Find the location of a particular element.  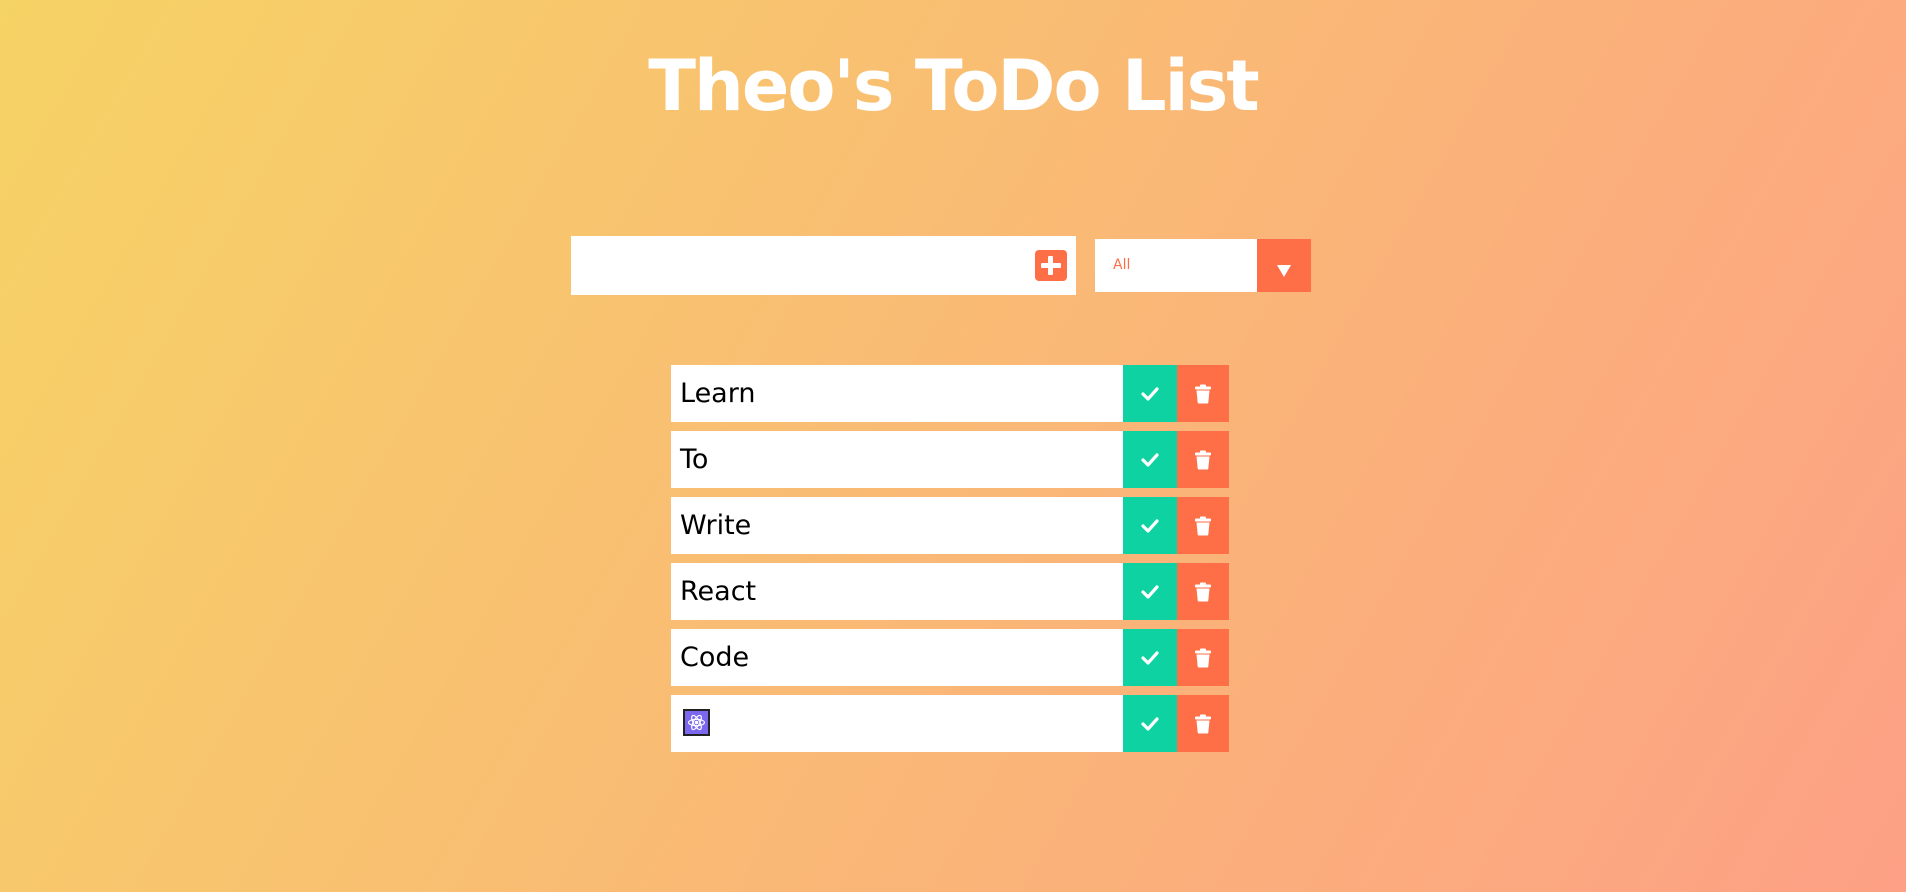

todo-text: Learn is located at coordinates (718, 393).